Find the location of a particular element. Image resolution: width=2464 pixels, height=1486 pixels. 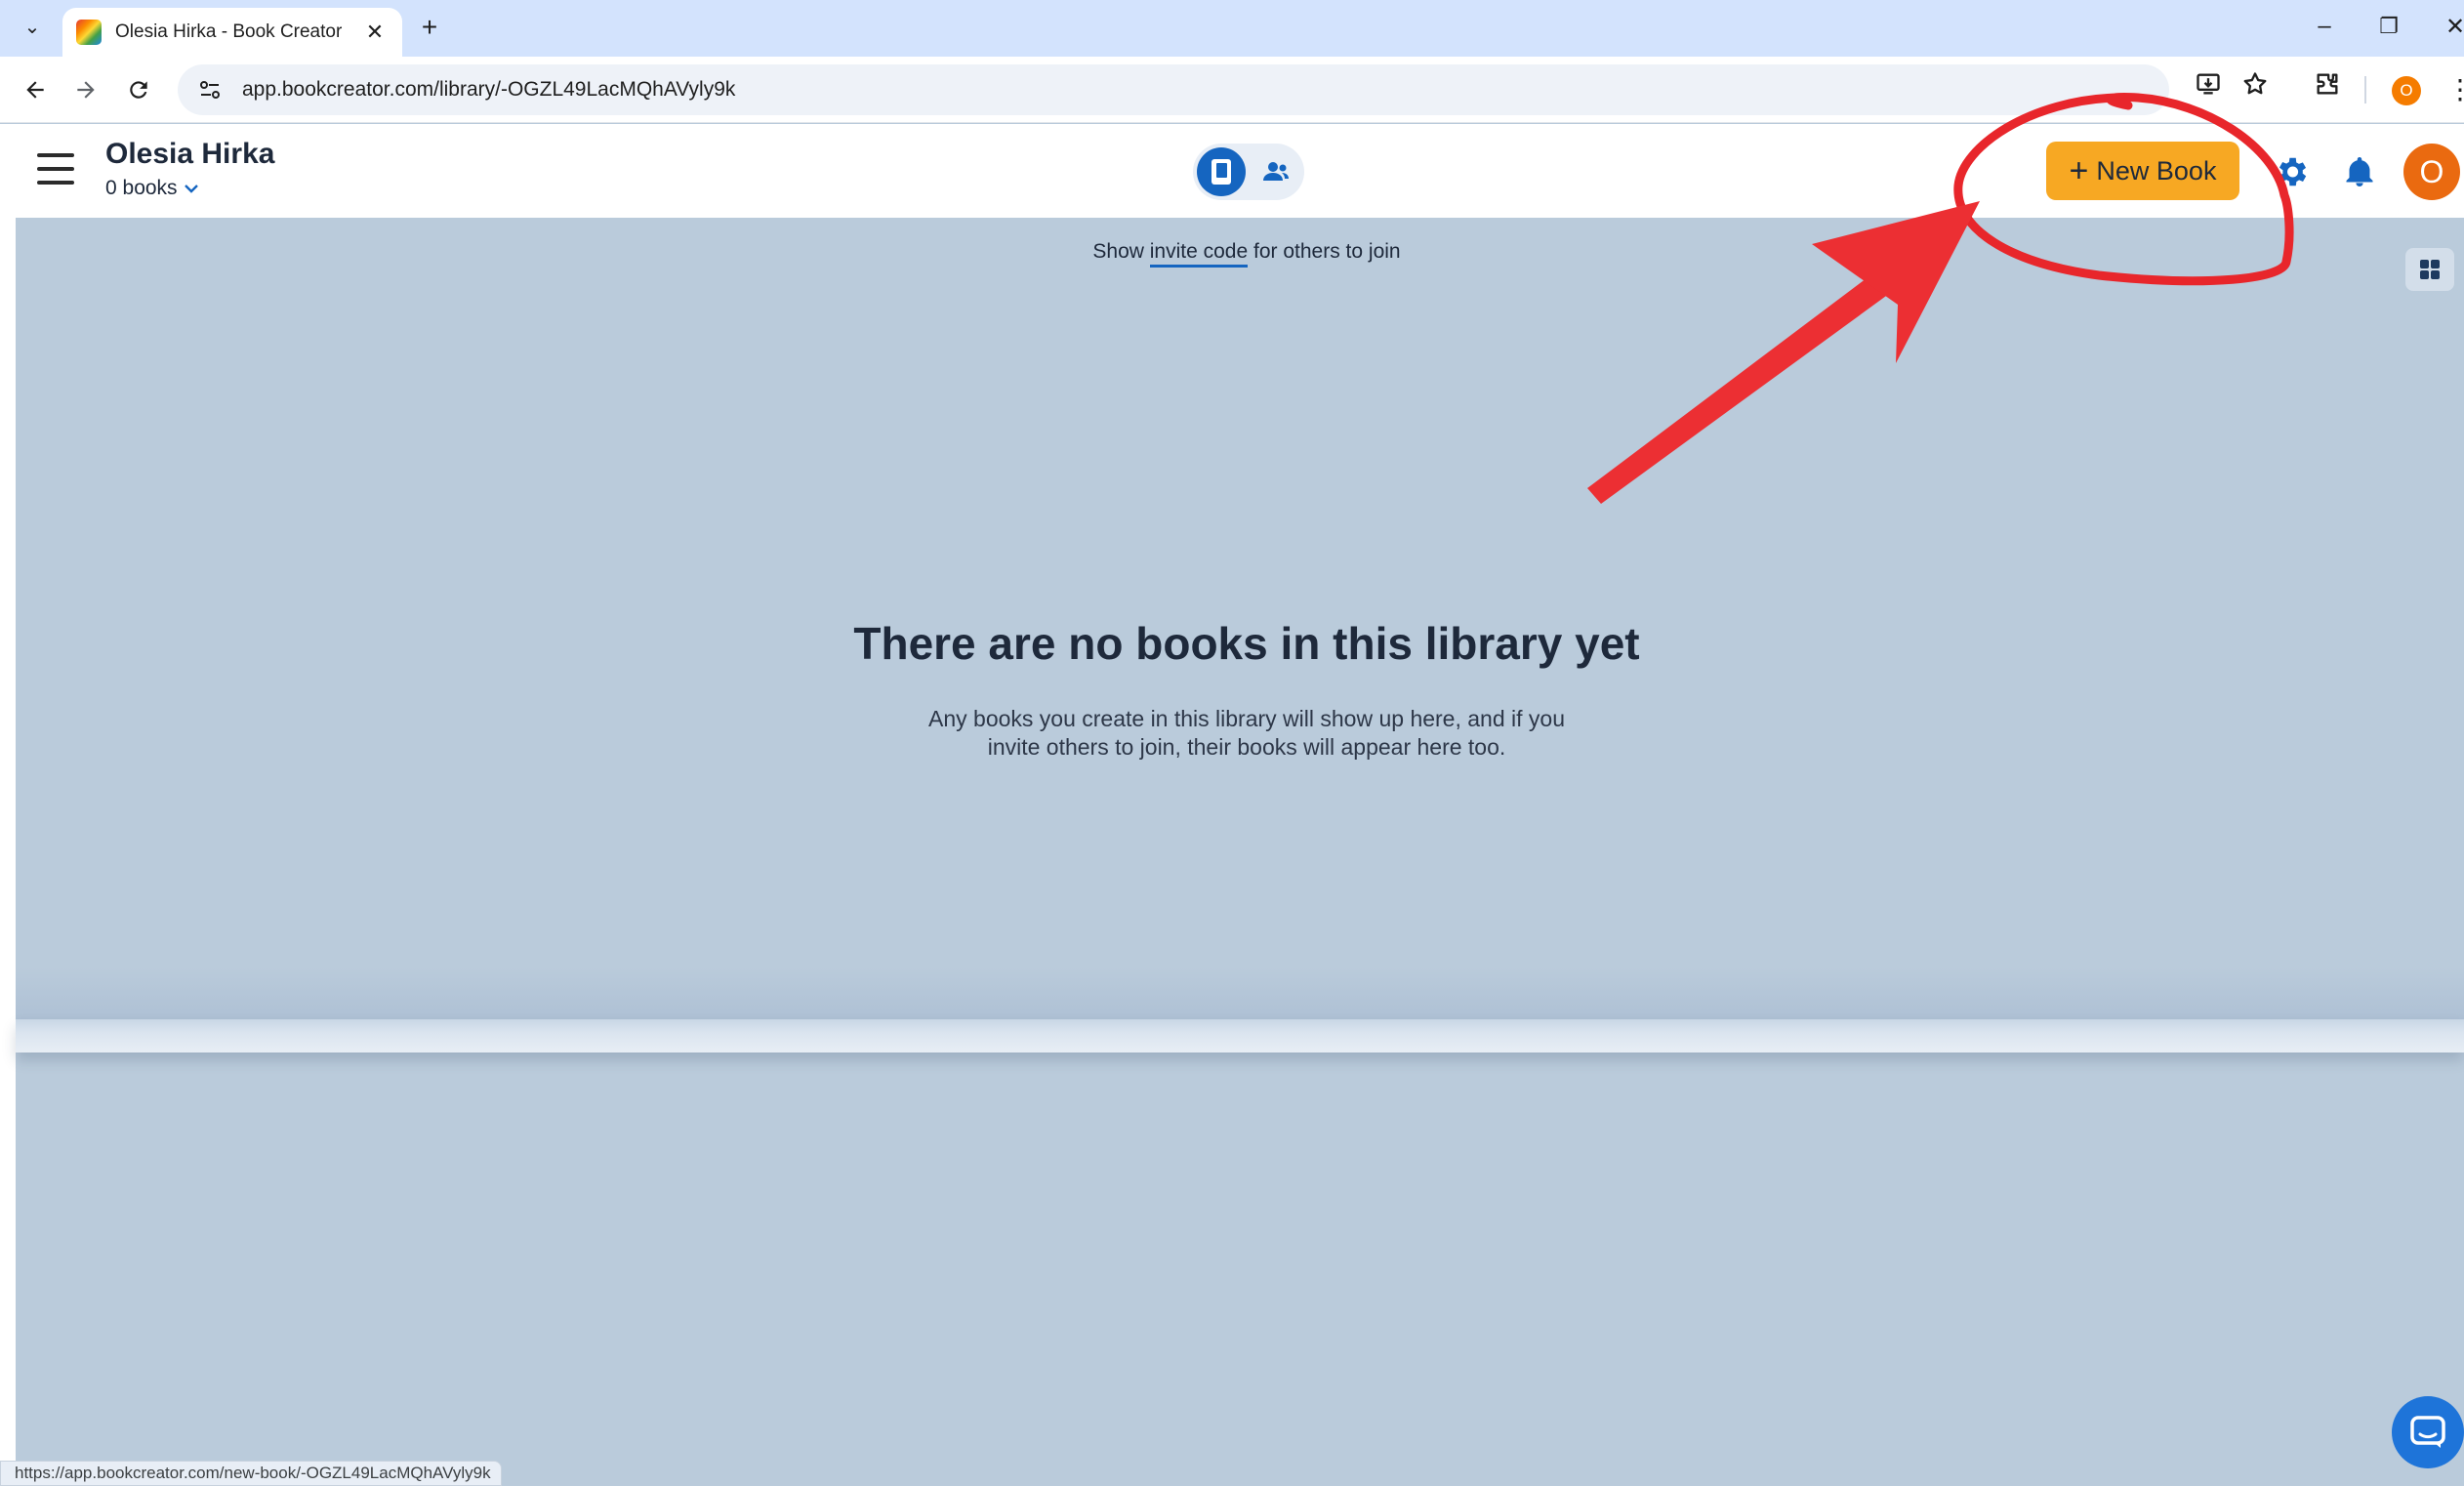

back-arrow-icon is located at coordinates (35, 89).